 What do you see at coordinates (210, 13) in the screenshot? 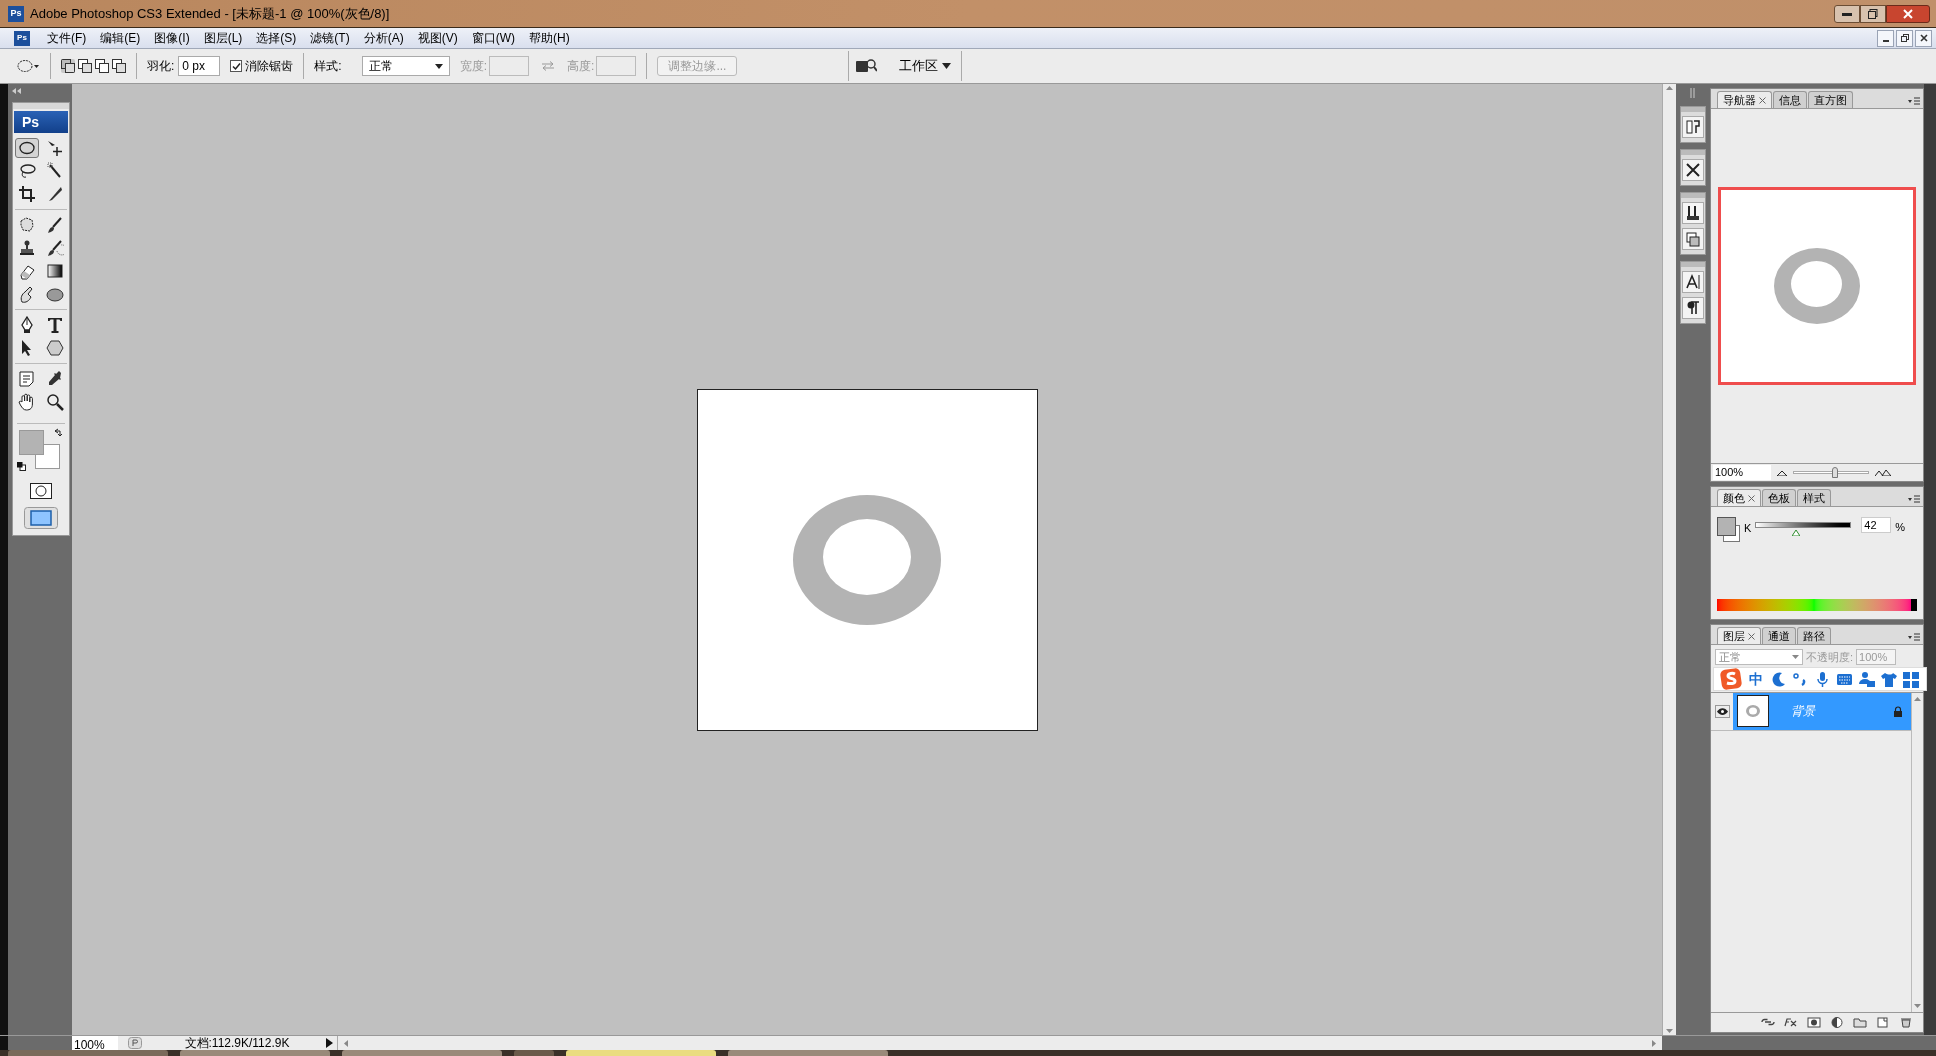
I see `window-title: Adobe Photoshop CS3 Extended - [未标题-1 @ 100%(灰色/8)]` at bounding box center [210, 13].